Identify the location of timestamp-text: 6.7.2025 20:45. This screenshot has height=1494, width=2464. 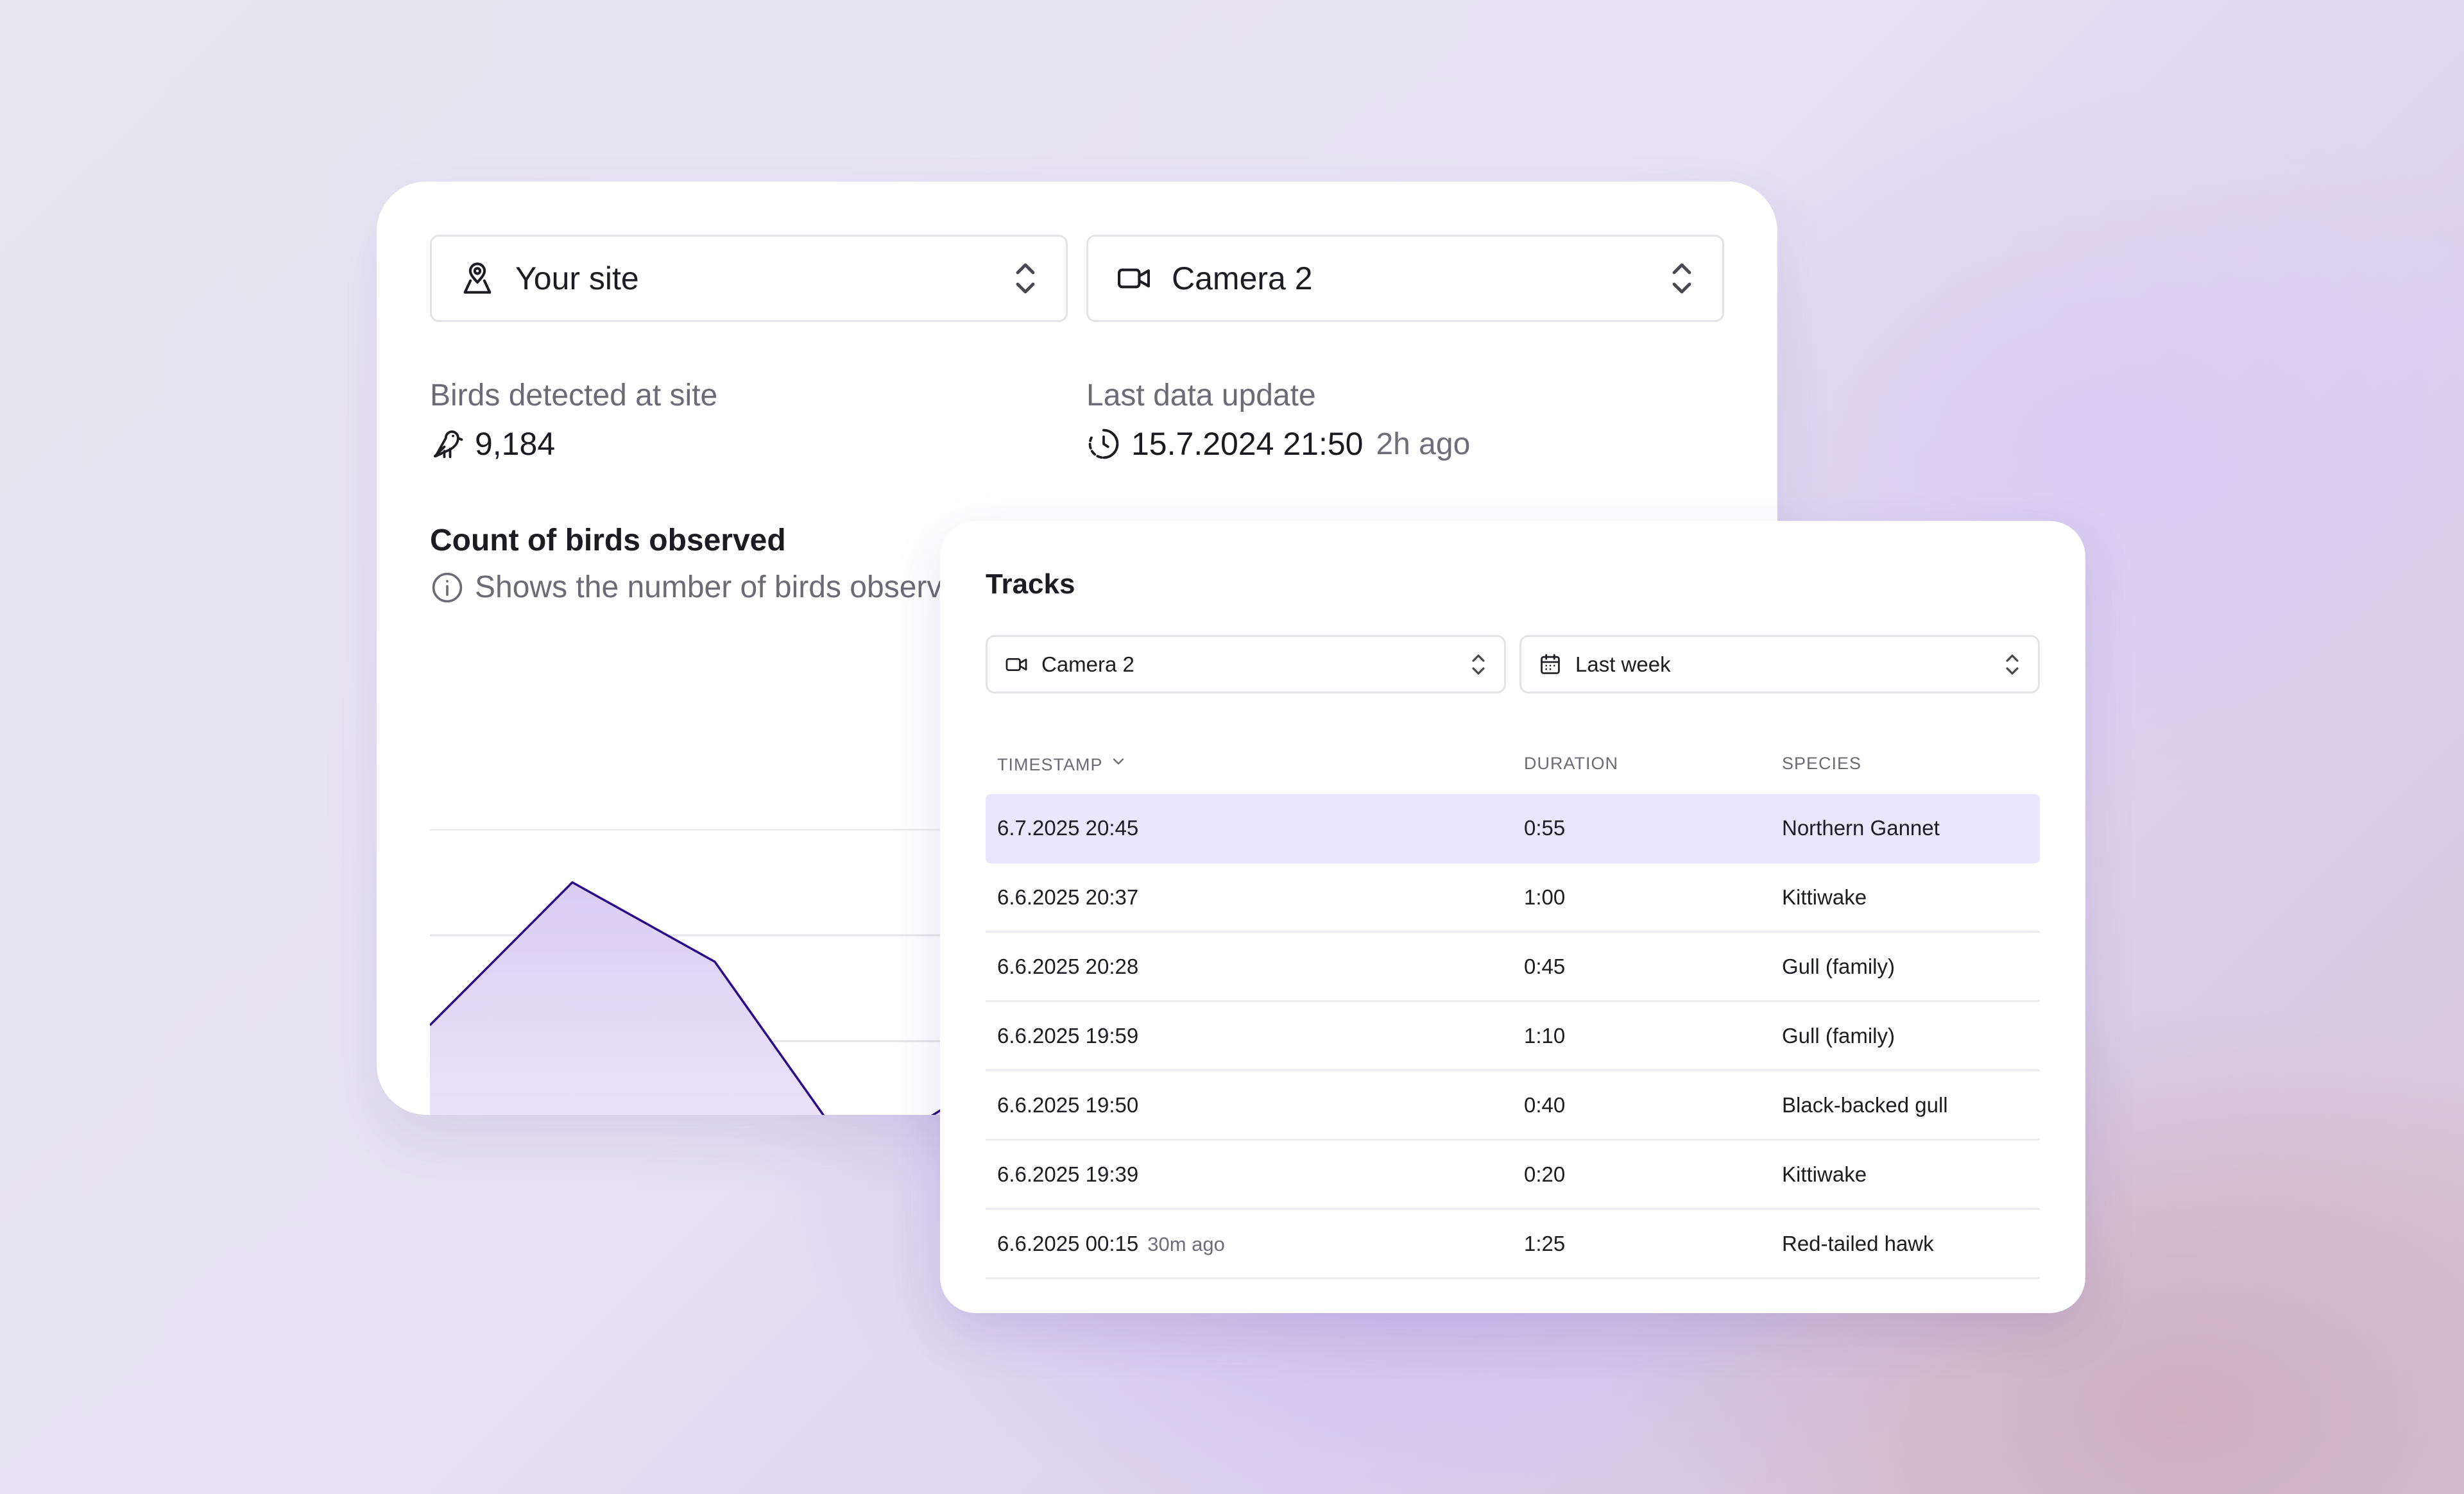
(1068, 828).